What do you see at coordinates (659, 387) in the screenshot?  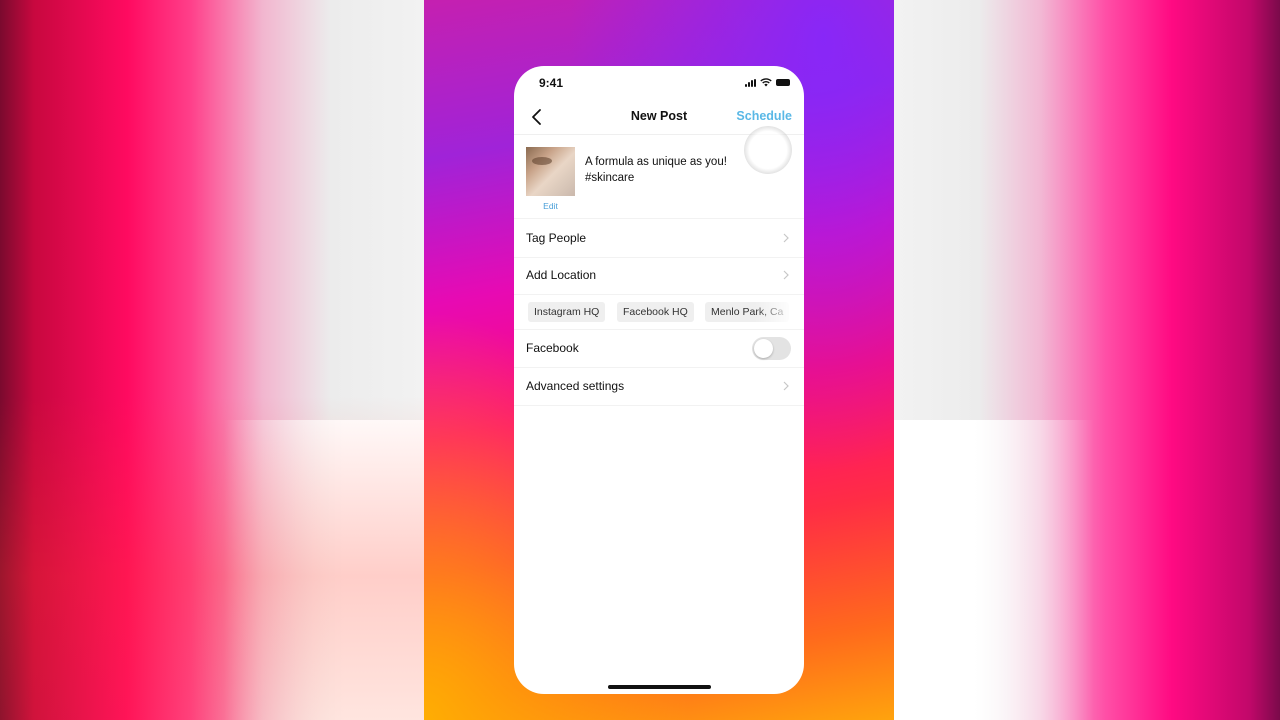 I see `advanced-settings-row: Advanced settings` at bounding box center [659, 387].